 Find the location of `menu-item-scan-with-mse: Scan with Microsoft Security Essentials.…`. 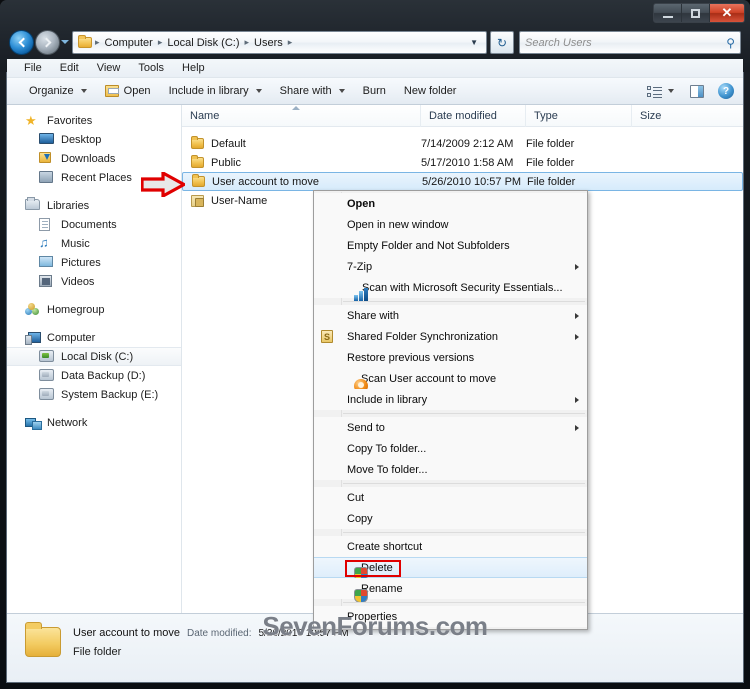

menu-item-scan-with-mse: Scan with Microsoft Security Essentials.… is located at coordinates (450, 289).